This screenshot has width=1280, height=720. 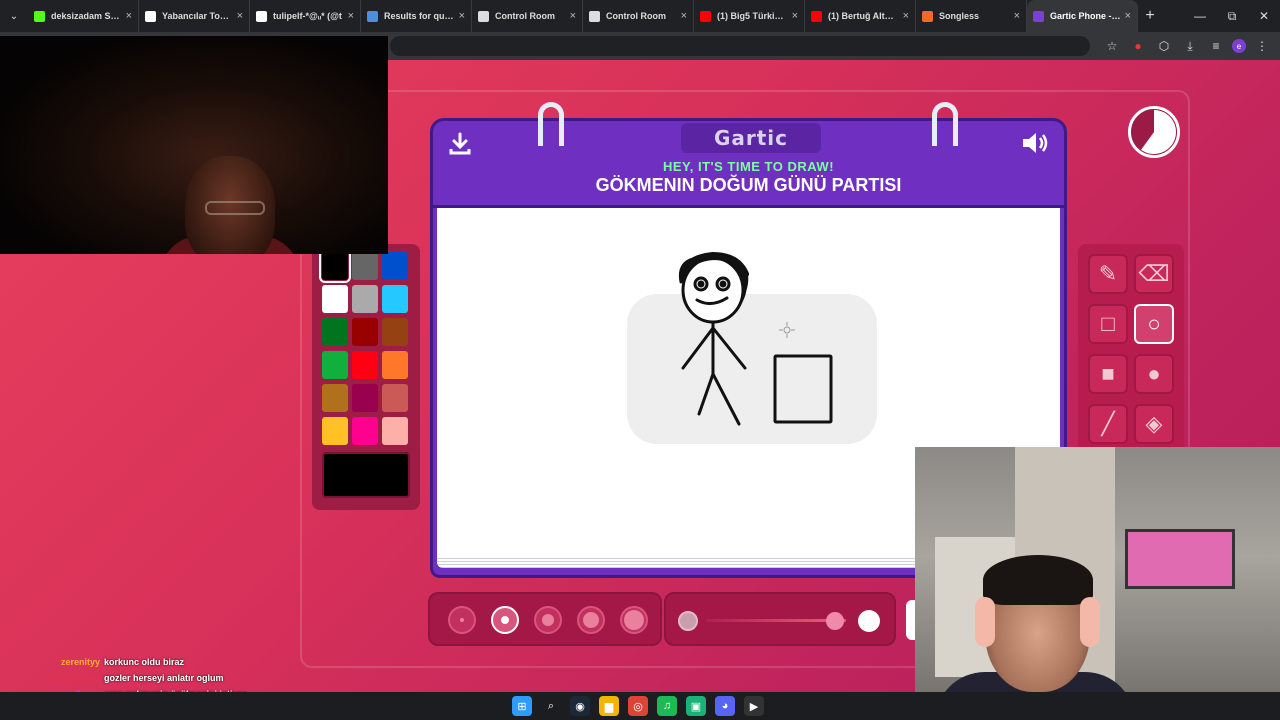 I want to click on tab-title: deksizadam Strea, so click(x=86, y=16).